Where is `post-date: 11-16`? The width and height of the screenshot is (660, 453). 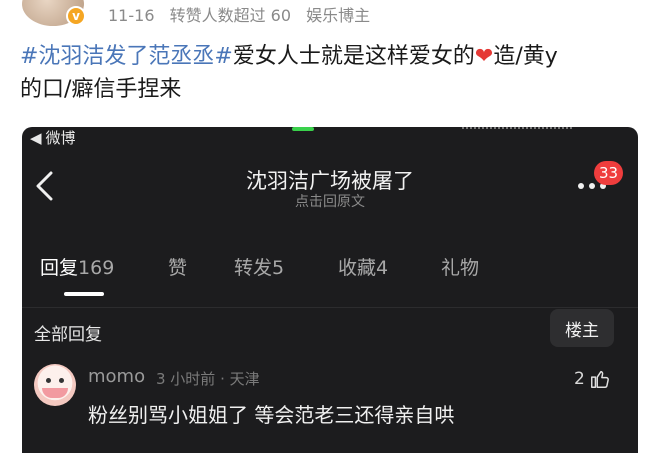 post-date: 11-16 is located at coordinates (131, 15).